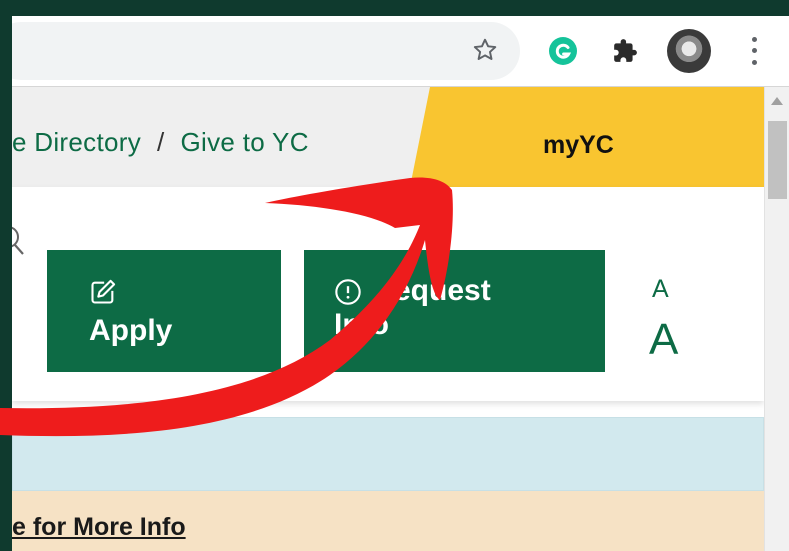  I want to click on grammarly-icon, so click(563, 51).